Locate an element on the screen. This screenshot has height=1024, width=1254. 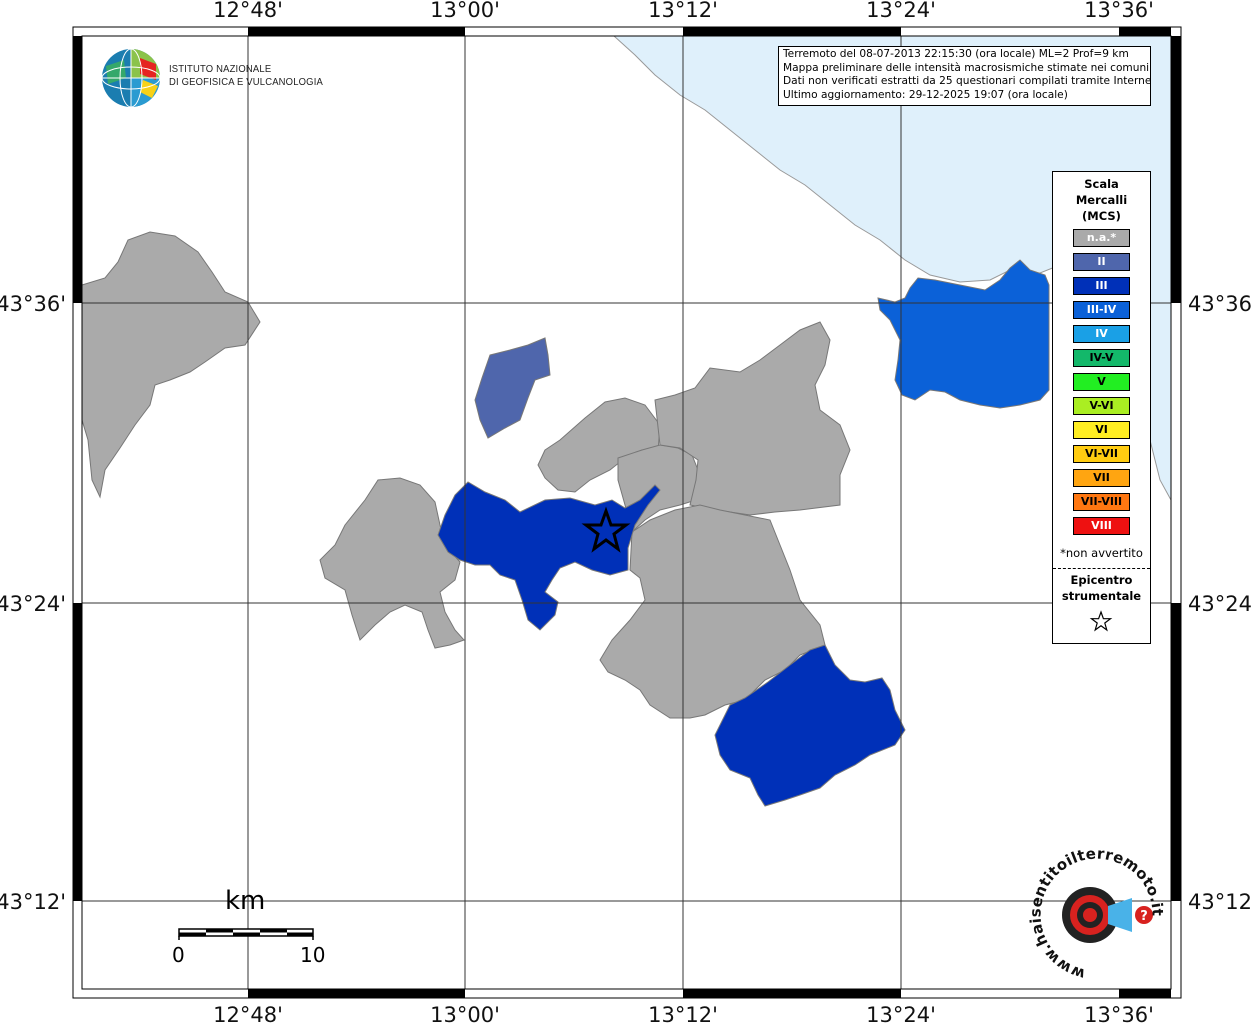
legend-swatch: n.a.* is located at coordinates (1101, 238).